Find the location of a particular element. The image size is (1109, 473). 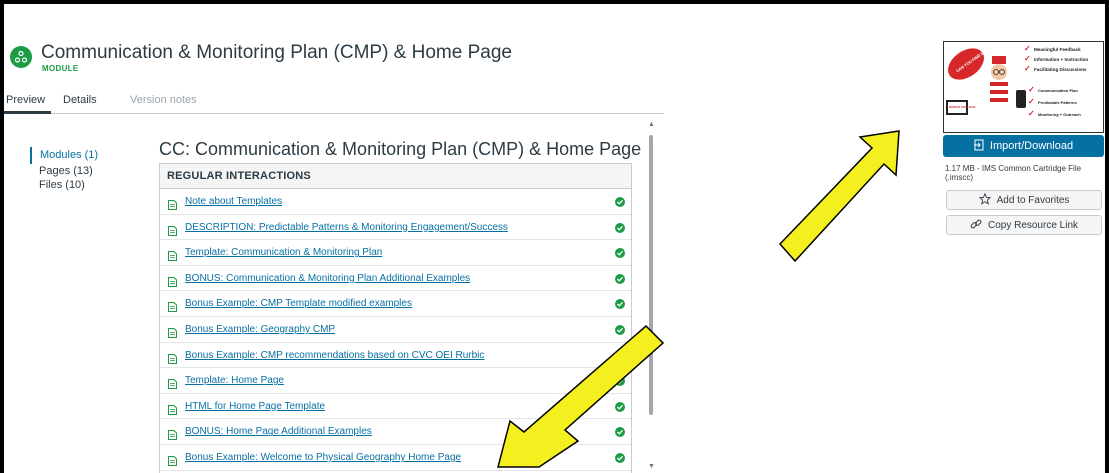

resource-type-badge: MODULE is located at coordinates (60, 68).